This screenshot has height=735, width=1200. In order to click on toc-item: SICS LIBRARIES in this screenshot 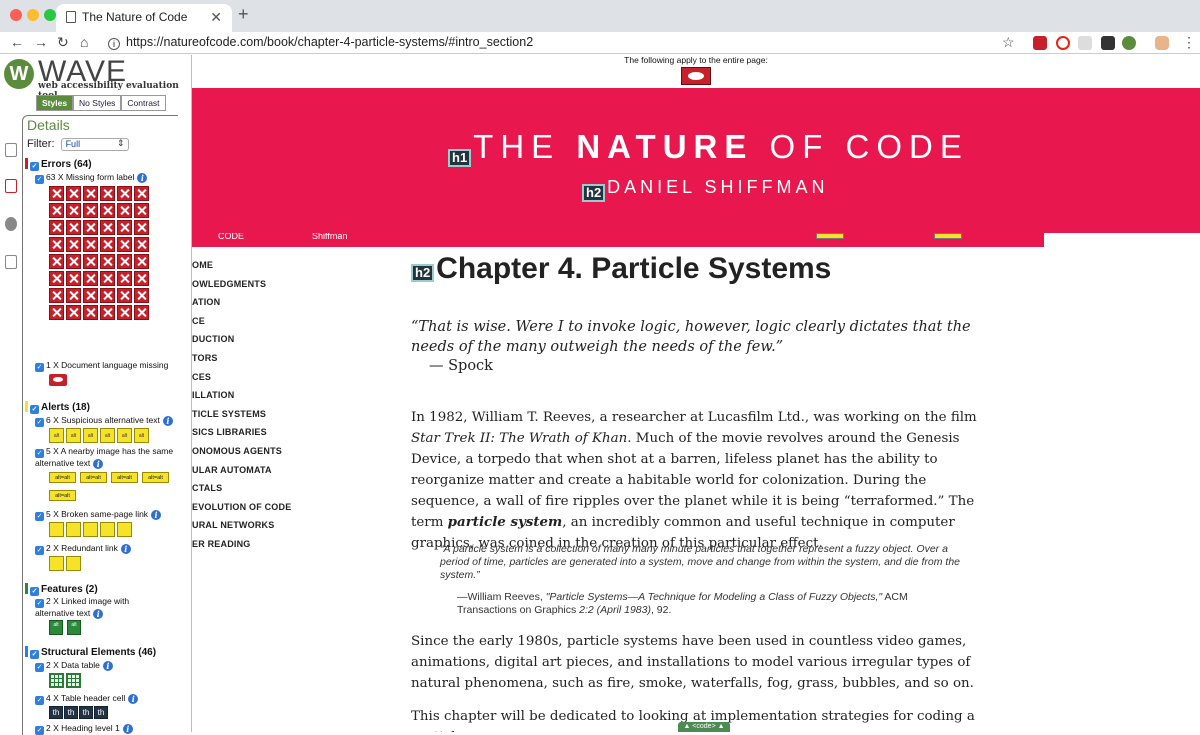, I will do `click(229, 432)`.